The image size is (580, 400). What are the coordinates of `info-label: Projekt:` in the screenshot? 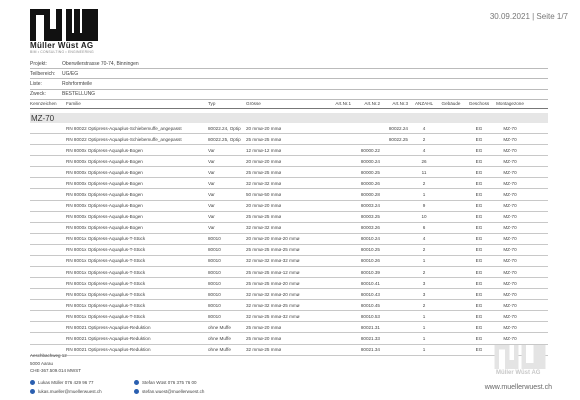 It's located at (38, 63).